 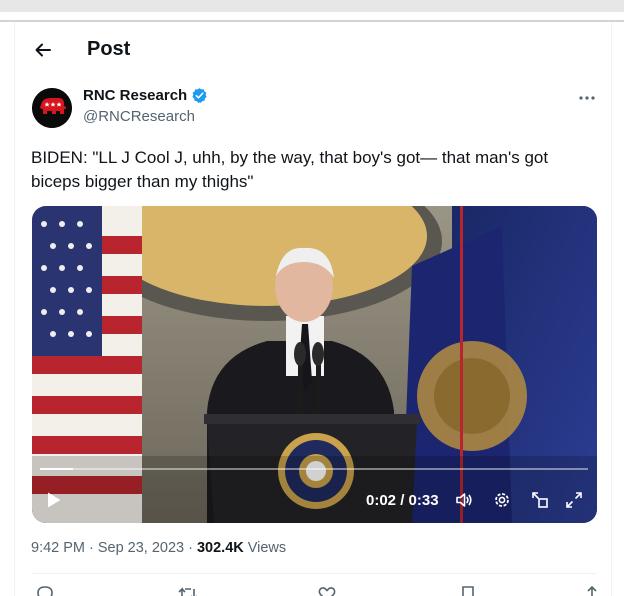 What do you see at coordinates (56, 469) in the screenshot?
I see `video-progress-fill` at bounding box center [56, 469].